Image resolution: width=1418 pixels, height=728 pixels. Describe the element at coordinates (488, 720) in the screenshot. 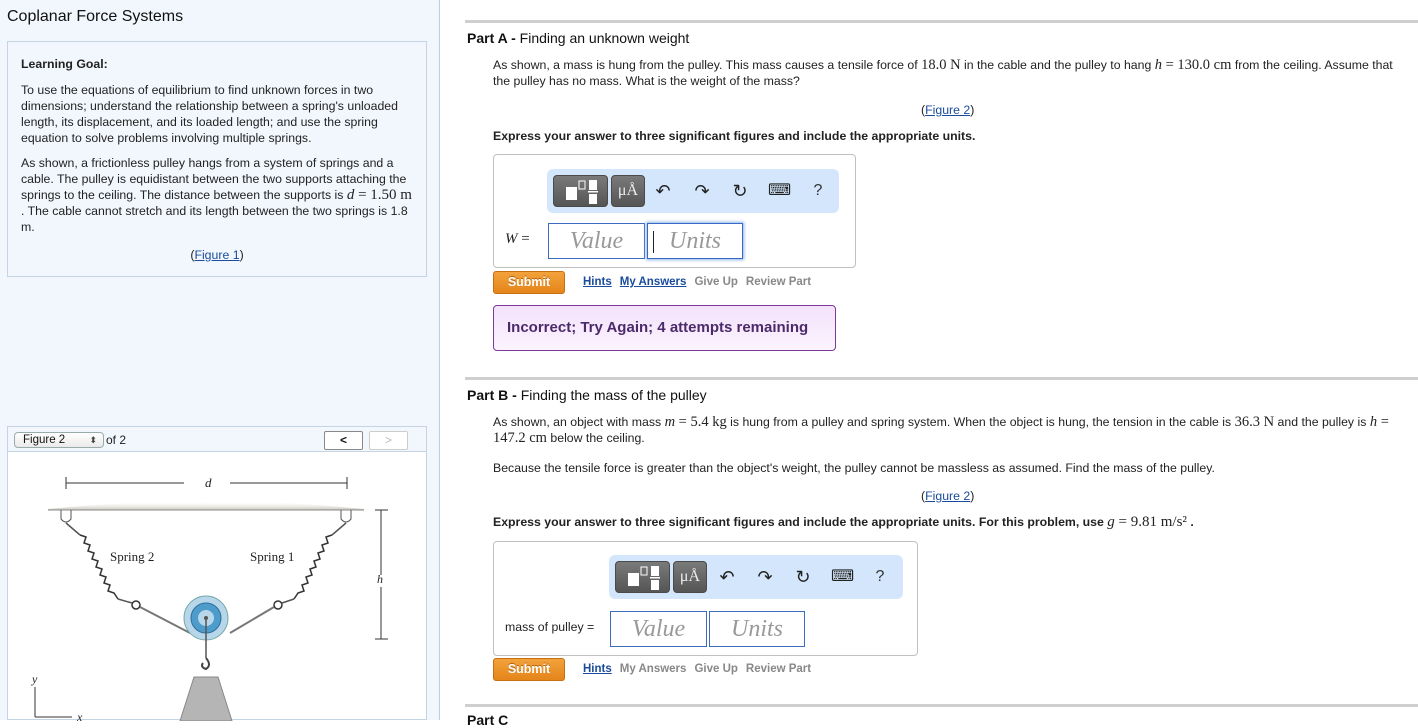

I see `part-c-title: Part C` at that location.